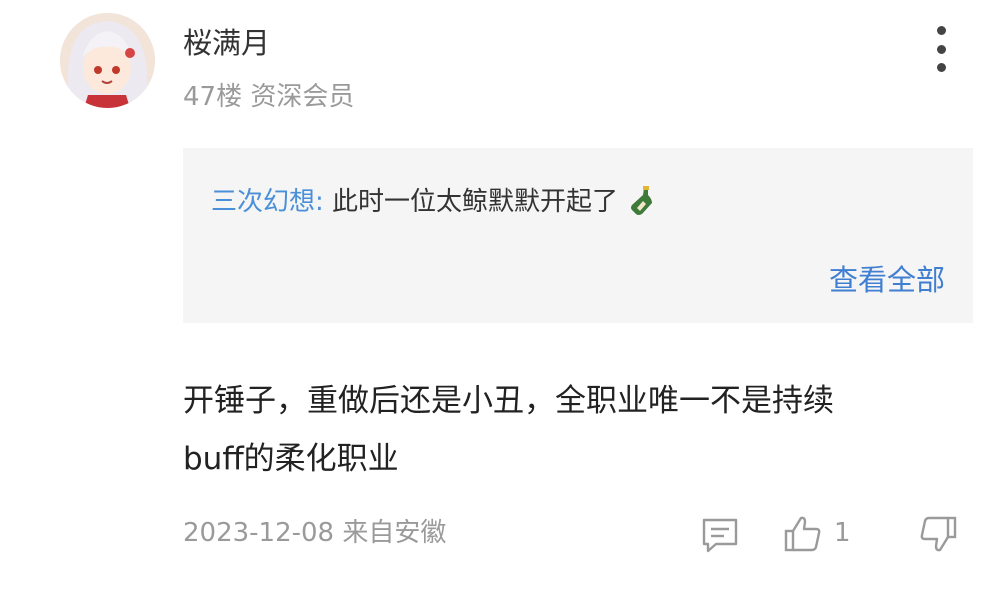  I want to click on reply-button, so click(720, 535).